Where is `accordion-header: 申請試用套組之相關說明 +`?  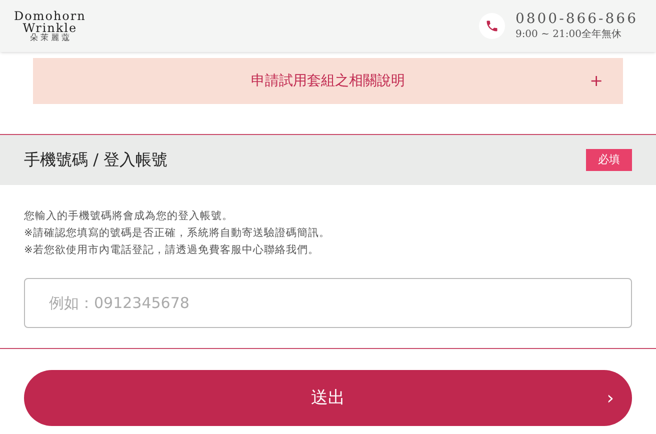 accordion-header: 申請試用套組之相關說明 + is located at coordinates (328, 81).